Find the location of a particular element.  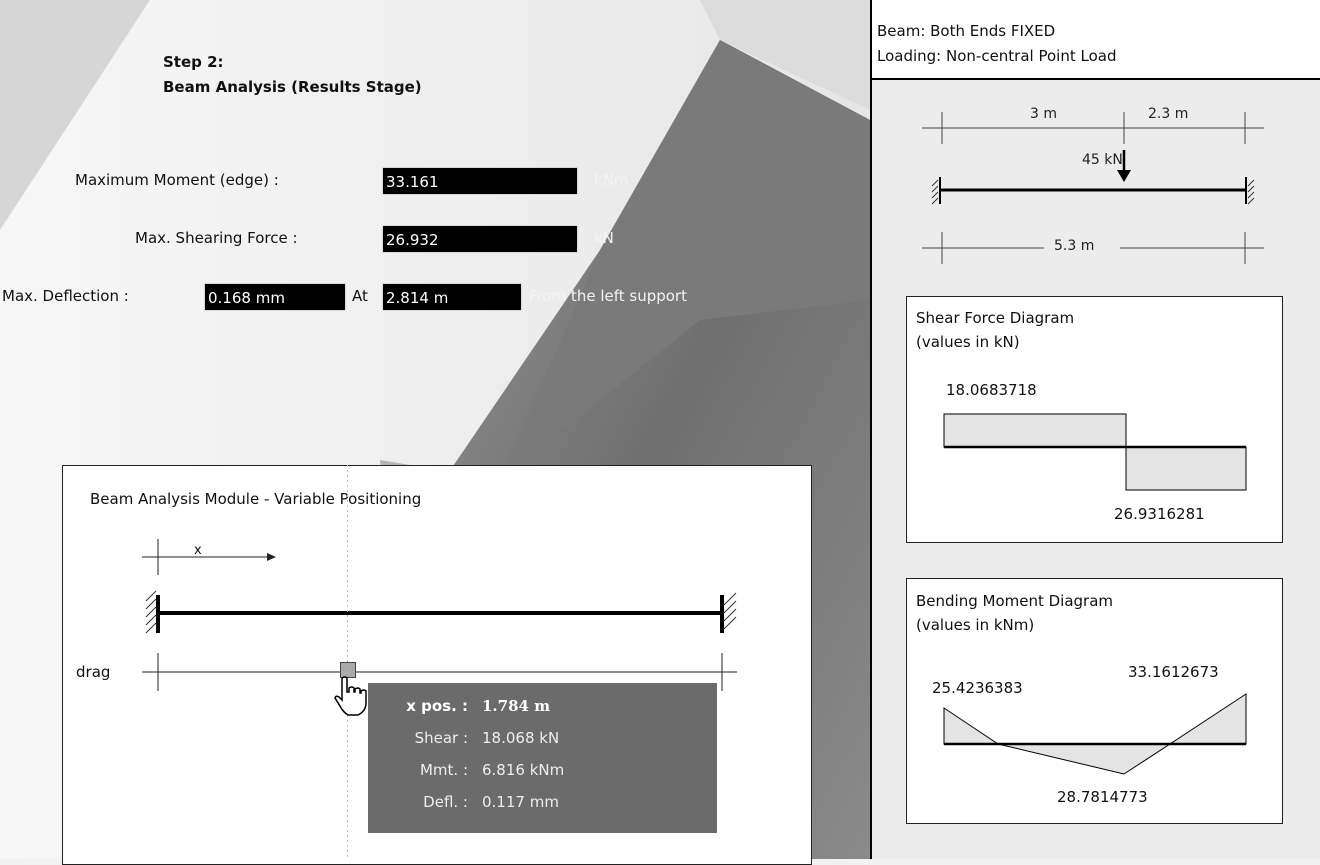

moment-left-region is located at coordinates (971, 726).